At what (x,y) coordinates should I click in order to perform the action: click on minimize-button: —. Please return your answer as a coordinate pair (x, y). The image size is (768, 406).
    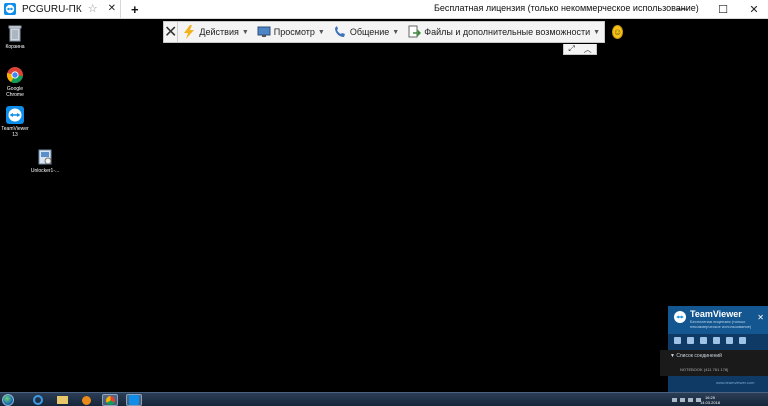
    Looking at the image, I should click on (682, 9).